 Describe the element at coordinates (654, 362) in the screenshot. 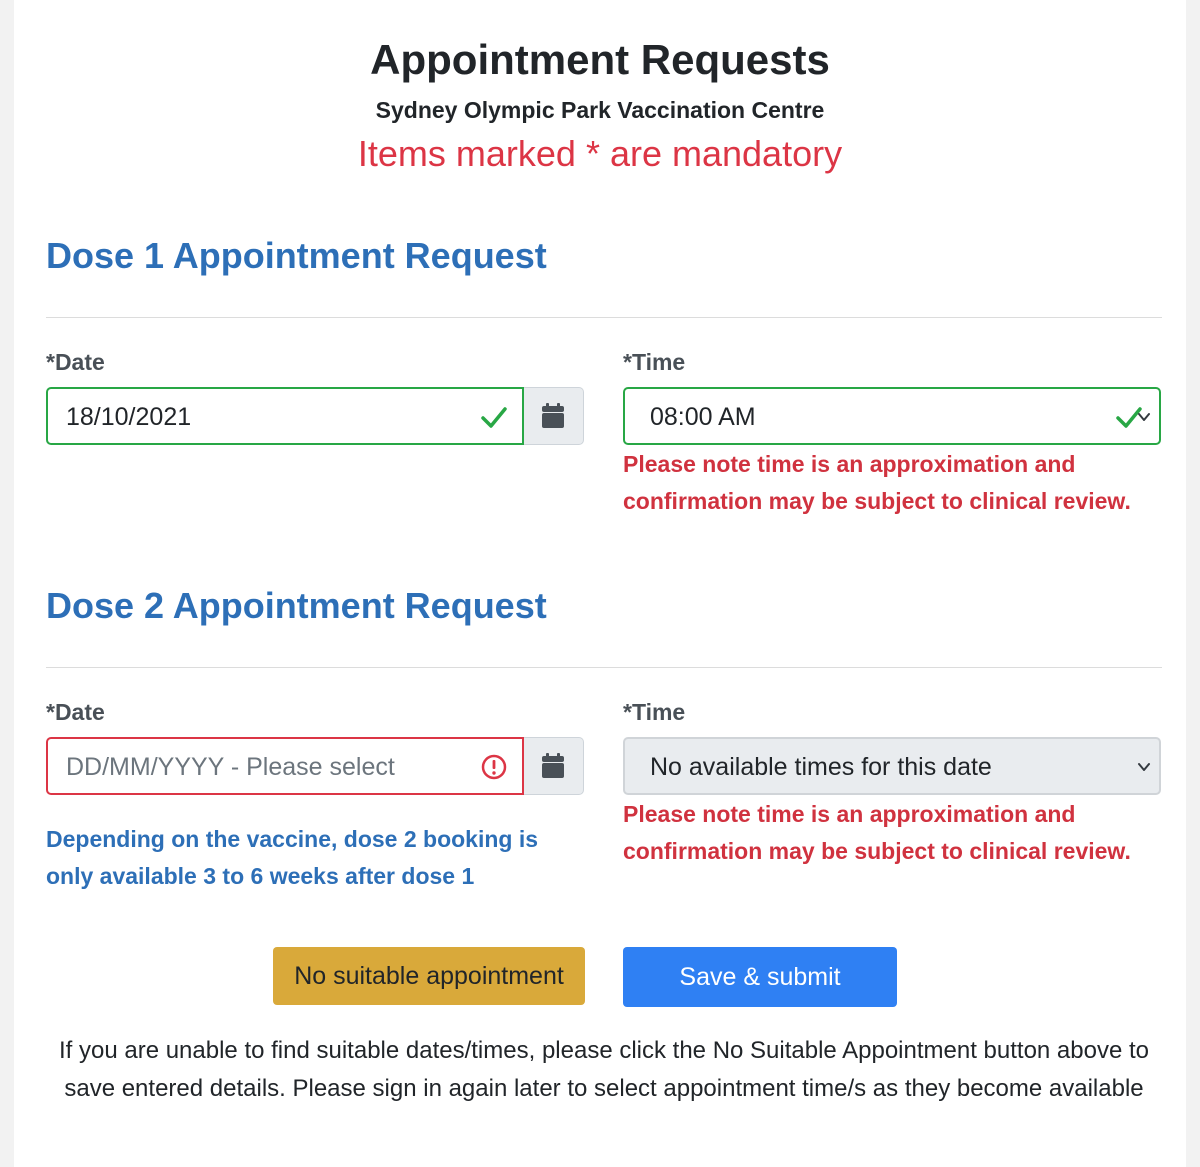

I see `dose1-time-label: *Time` at that location.